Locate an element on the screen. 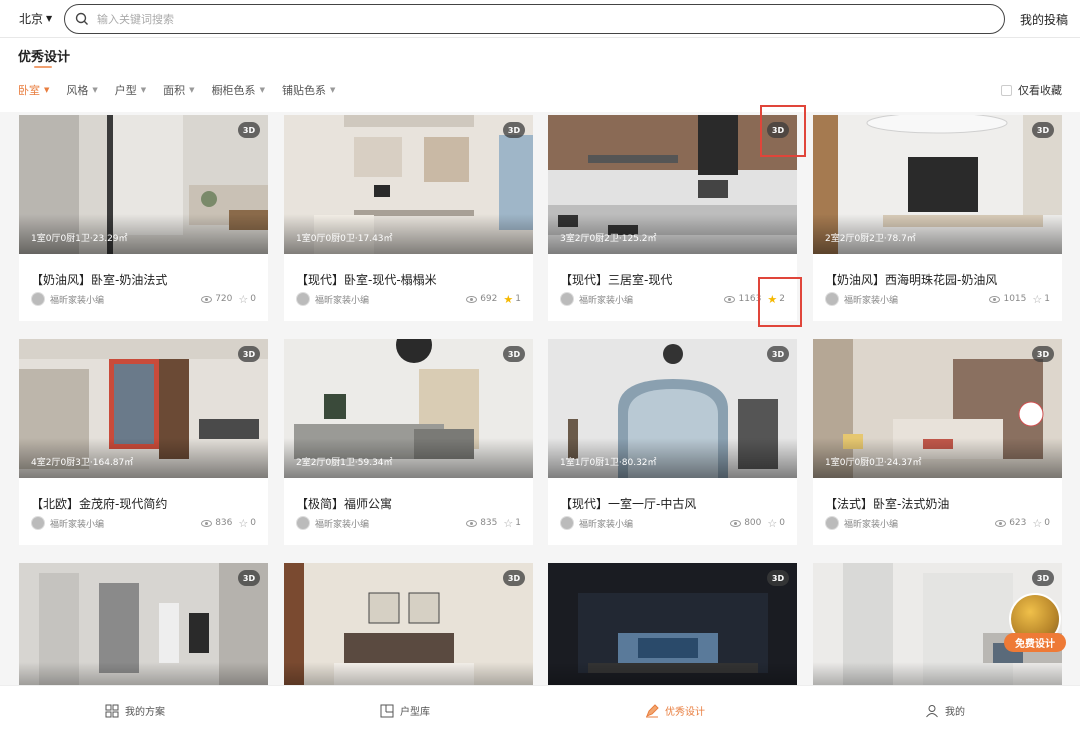 This screenshot has height=735, width=1080. nav-item-1: 户型库 is located at coordinates (405, 710).